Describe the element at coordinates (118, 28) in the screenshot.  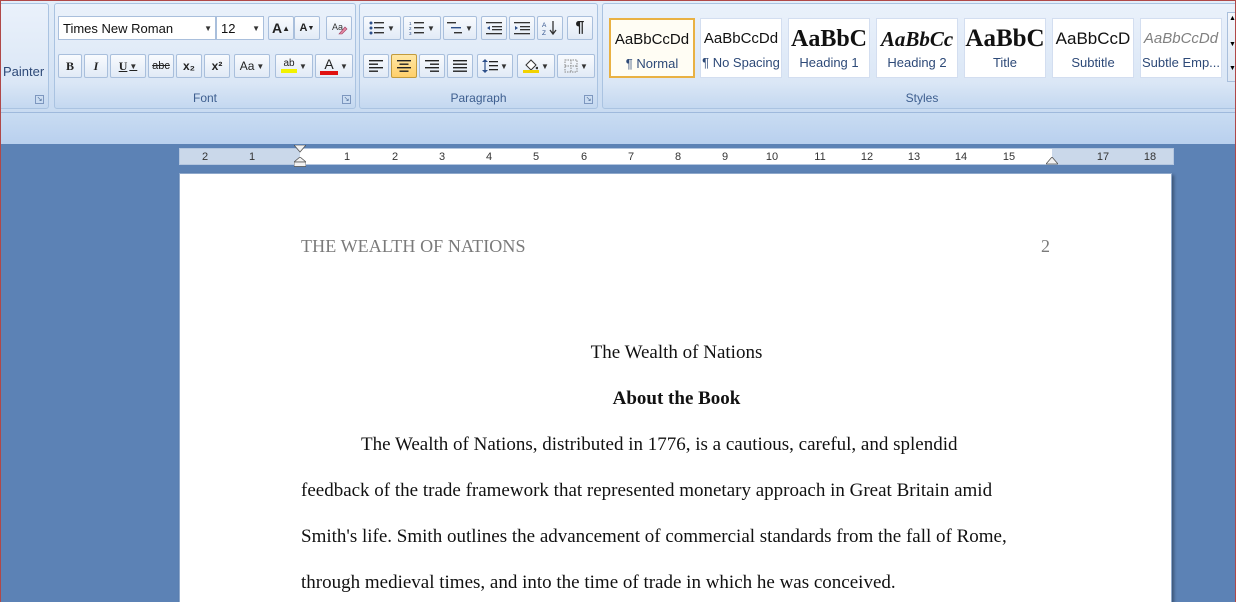
I see `font-name-value: Times New Roman` at that location.